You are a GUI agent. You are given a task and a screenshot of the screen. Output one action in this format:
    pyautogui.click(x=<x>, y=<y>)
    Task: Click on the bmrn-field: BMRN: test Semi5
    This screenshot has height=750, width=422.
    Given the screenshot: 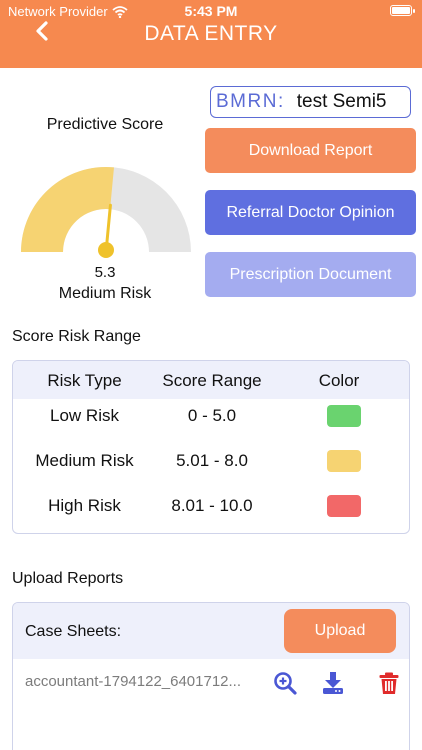 What is the action you would take?
    pyautogui.click(x=310, y=102)
    